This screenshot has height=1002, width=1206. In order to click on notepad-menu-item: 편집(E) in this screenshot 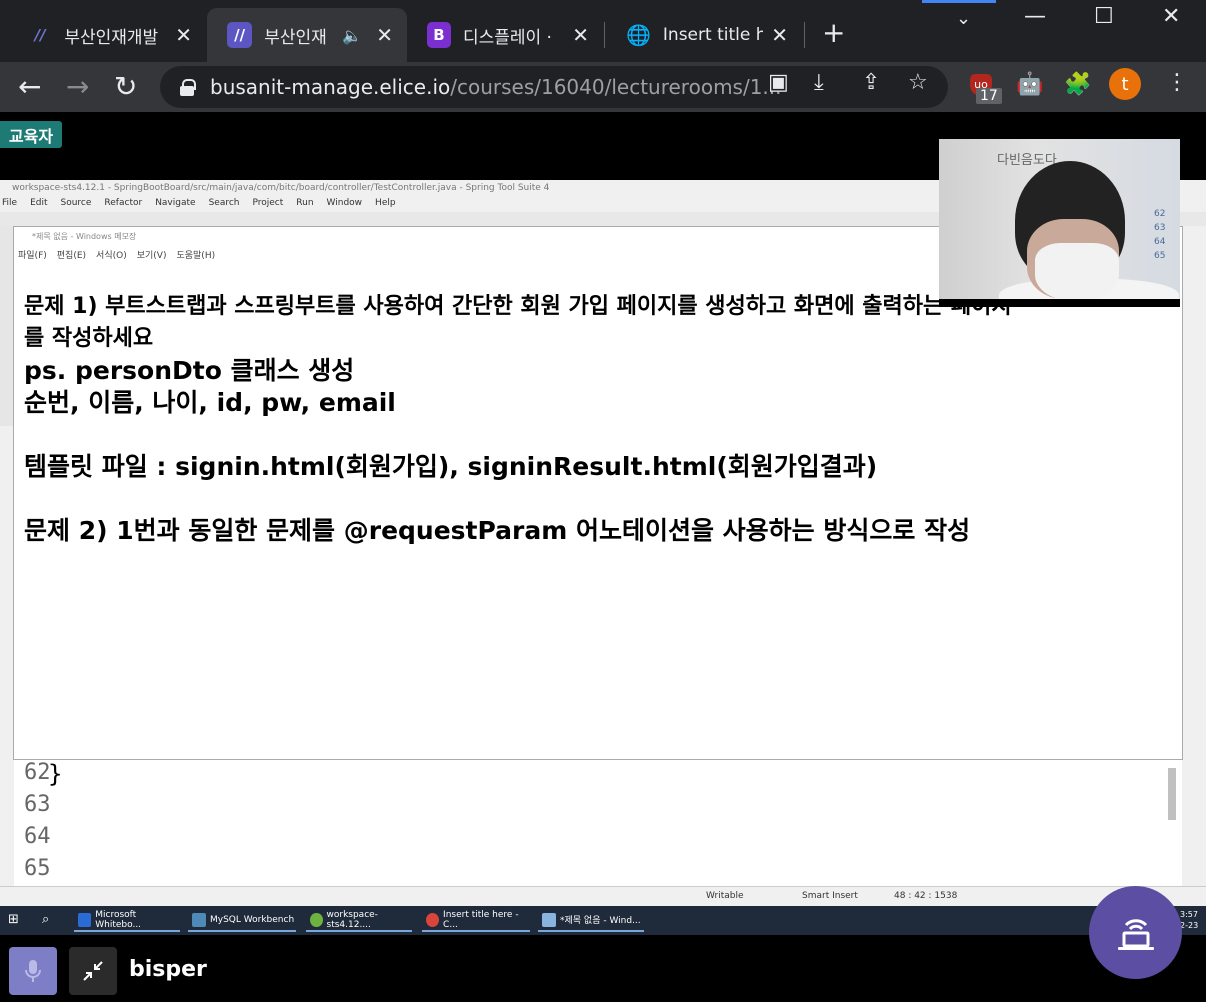, I will do `click(71, 254)`.